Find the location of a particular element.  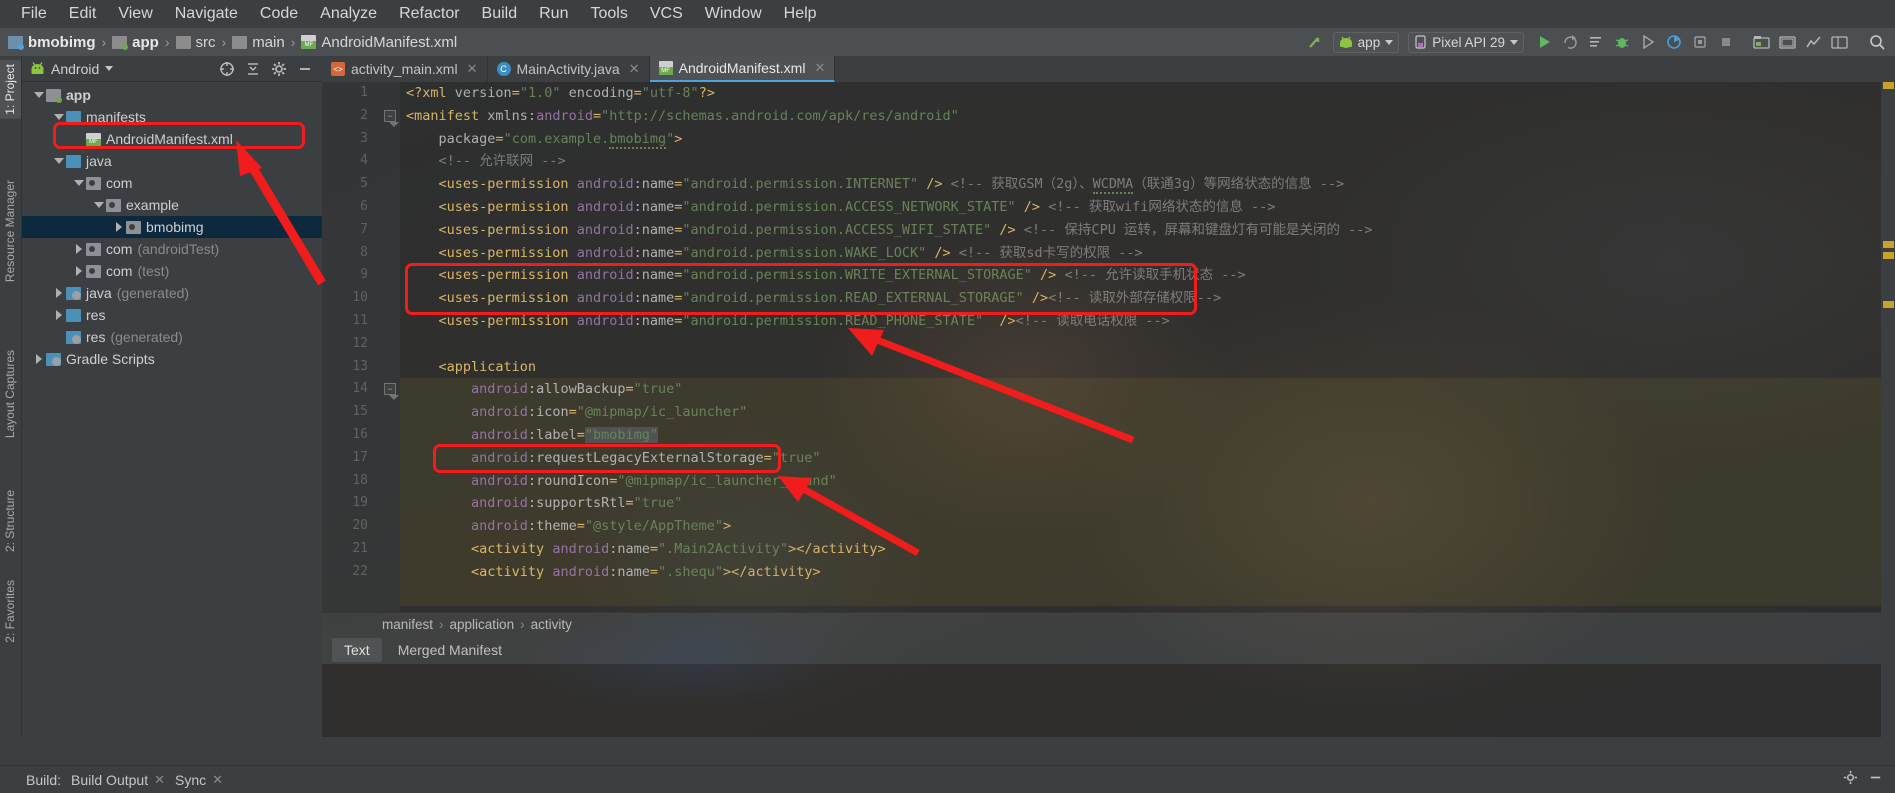

tree-item-com: com (androidTest) is located at coordinates (172, 249).